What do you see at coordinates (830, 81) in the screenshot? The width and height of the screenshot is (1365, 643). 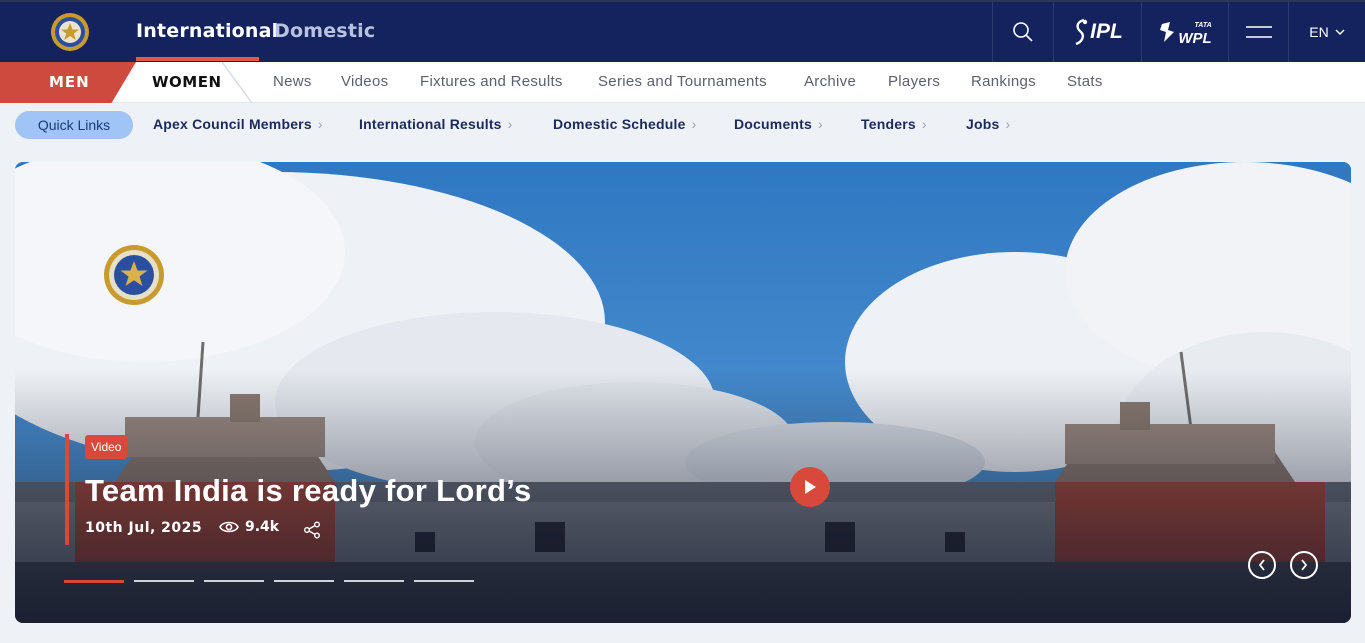 I see `nav-archive: Archive` at bounding box center [830, 81].